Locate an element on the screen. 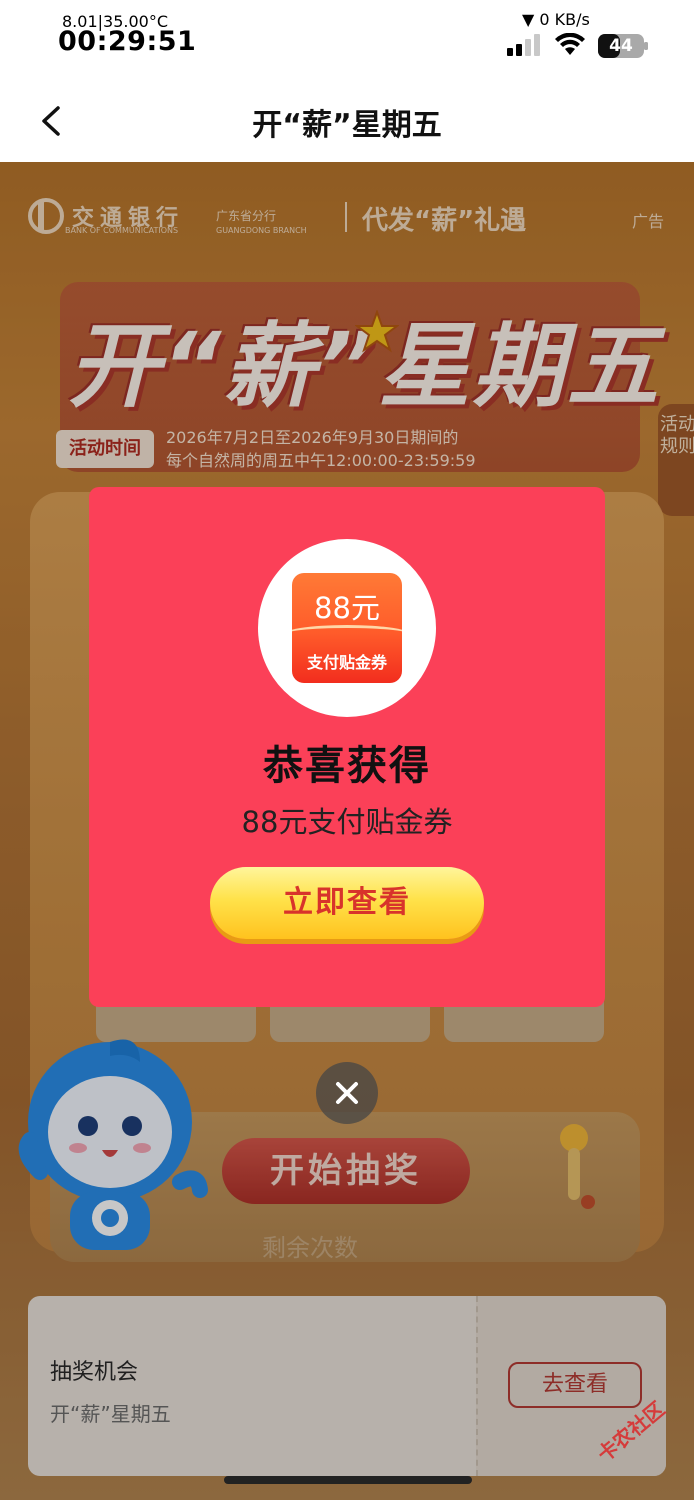 The width and height of the screenshot is (694, 1500). battery-icon: 44 is located at coordinates (623, 46).